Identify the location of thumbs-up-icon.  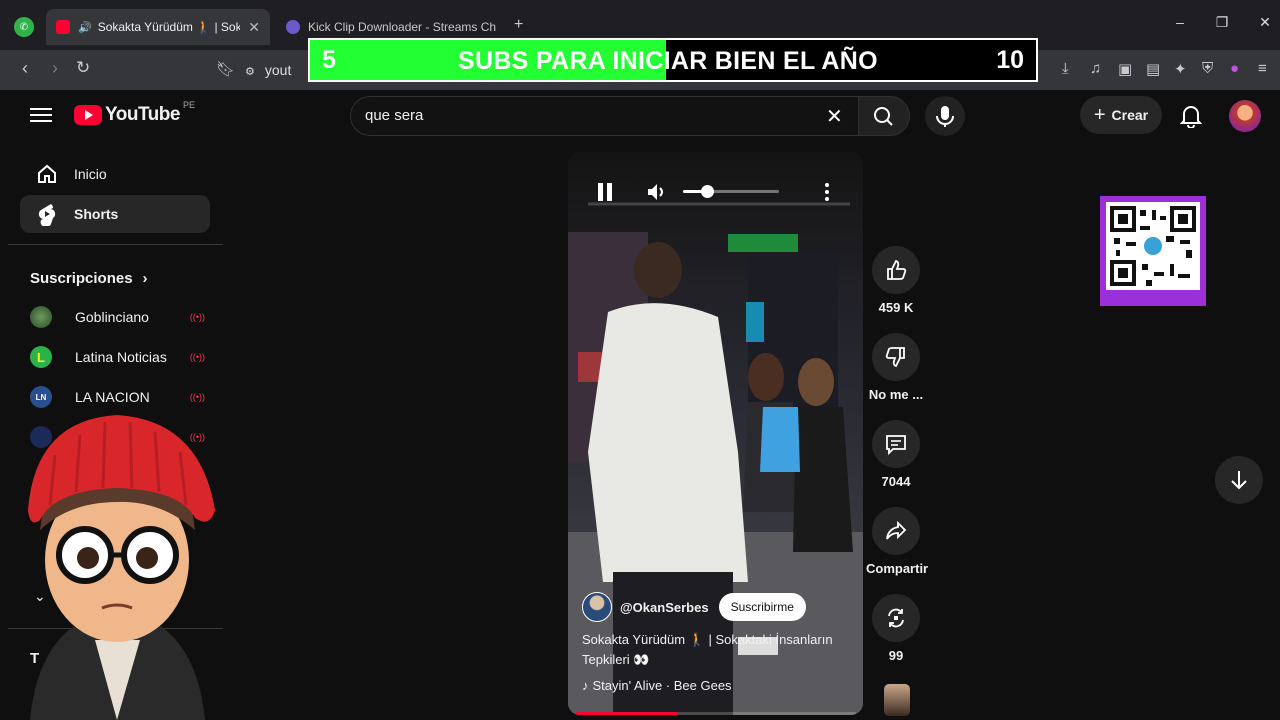
(897, 269).